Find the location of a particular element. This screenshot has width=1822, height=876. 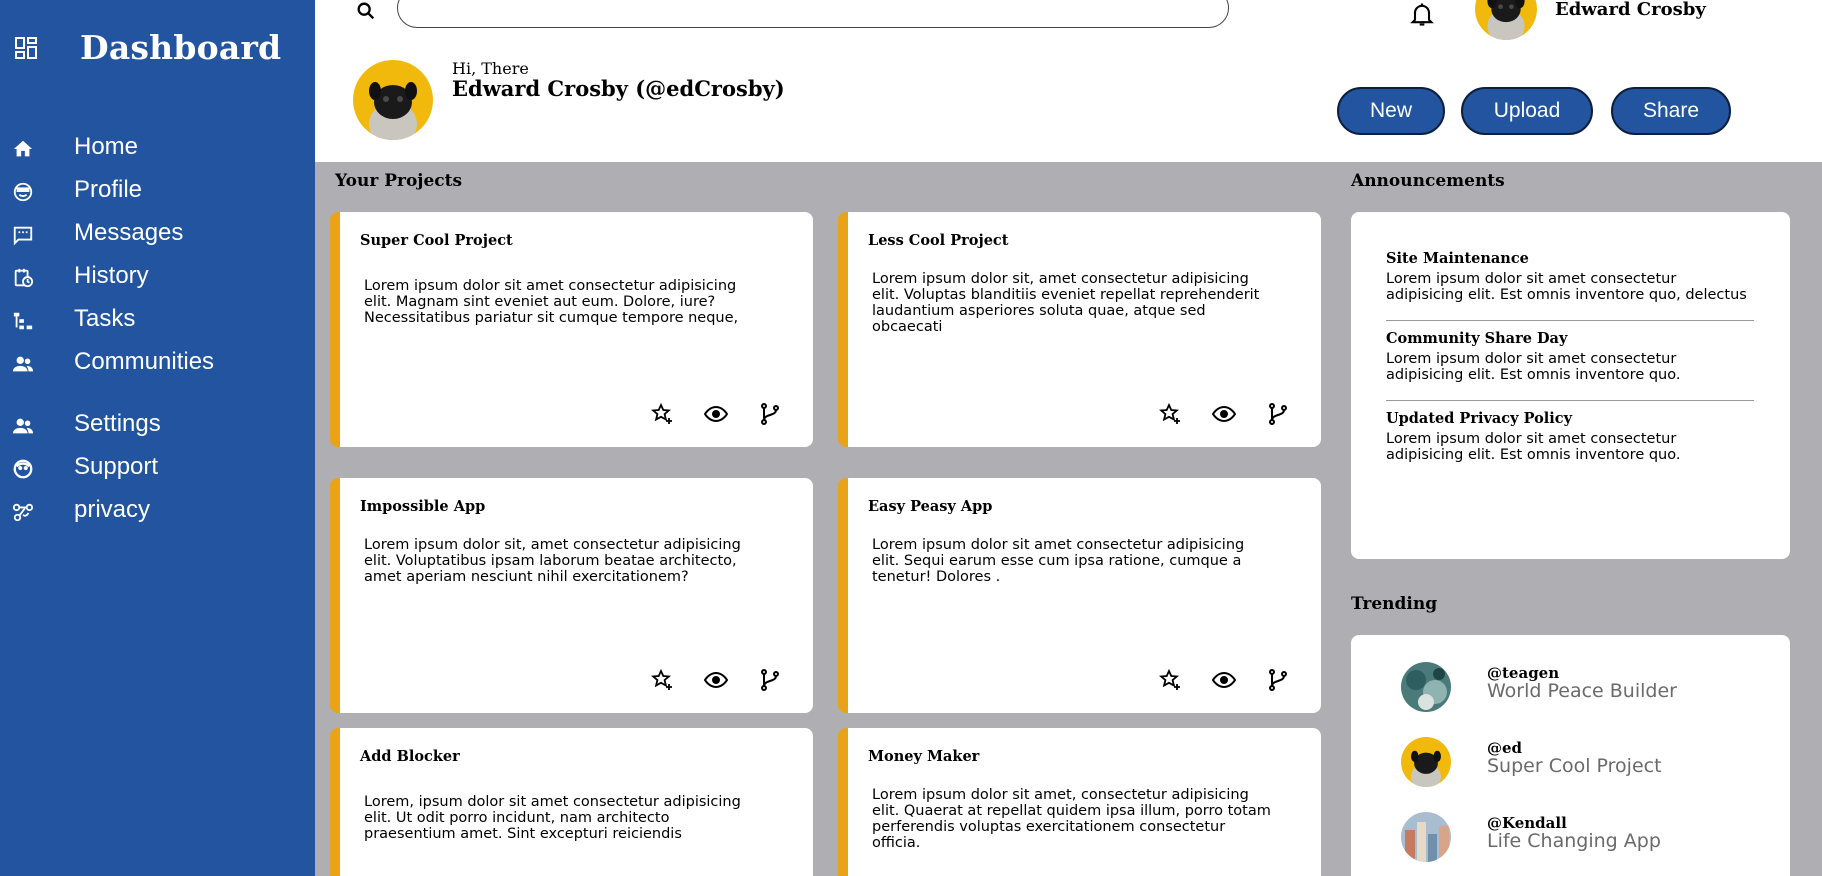

sidebar-item-label: Tasks is located at coordinates (105, 318).